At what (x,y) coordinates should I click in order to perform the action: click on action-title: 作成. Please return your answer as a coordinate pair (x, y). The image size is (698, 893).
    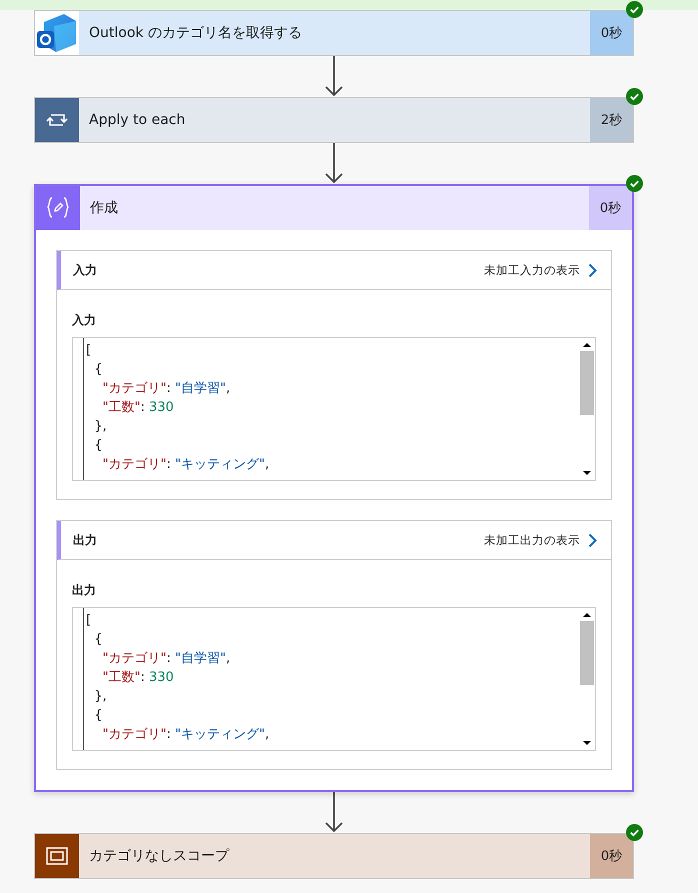
    Looking at the image, I should click on (334, 208).